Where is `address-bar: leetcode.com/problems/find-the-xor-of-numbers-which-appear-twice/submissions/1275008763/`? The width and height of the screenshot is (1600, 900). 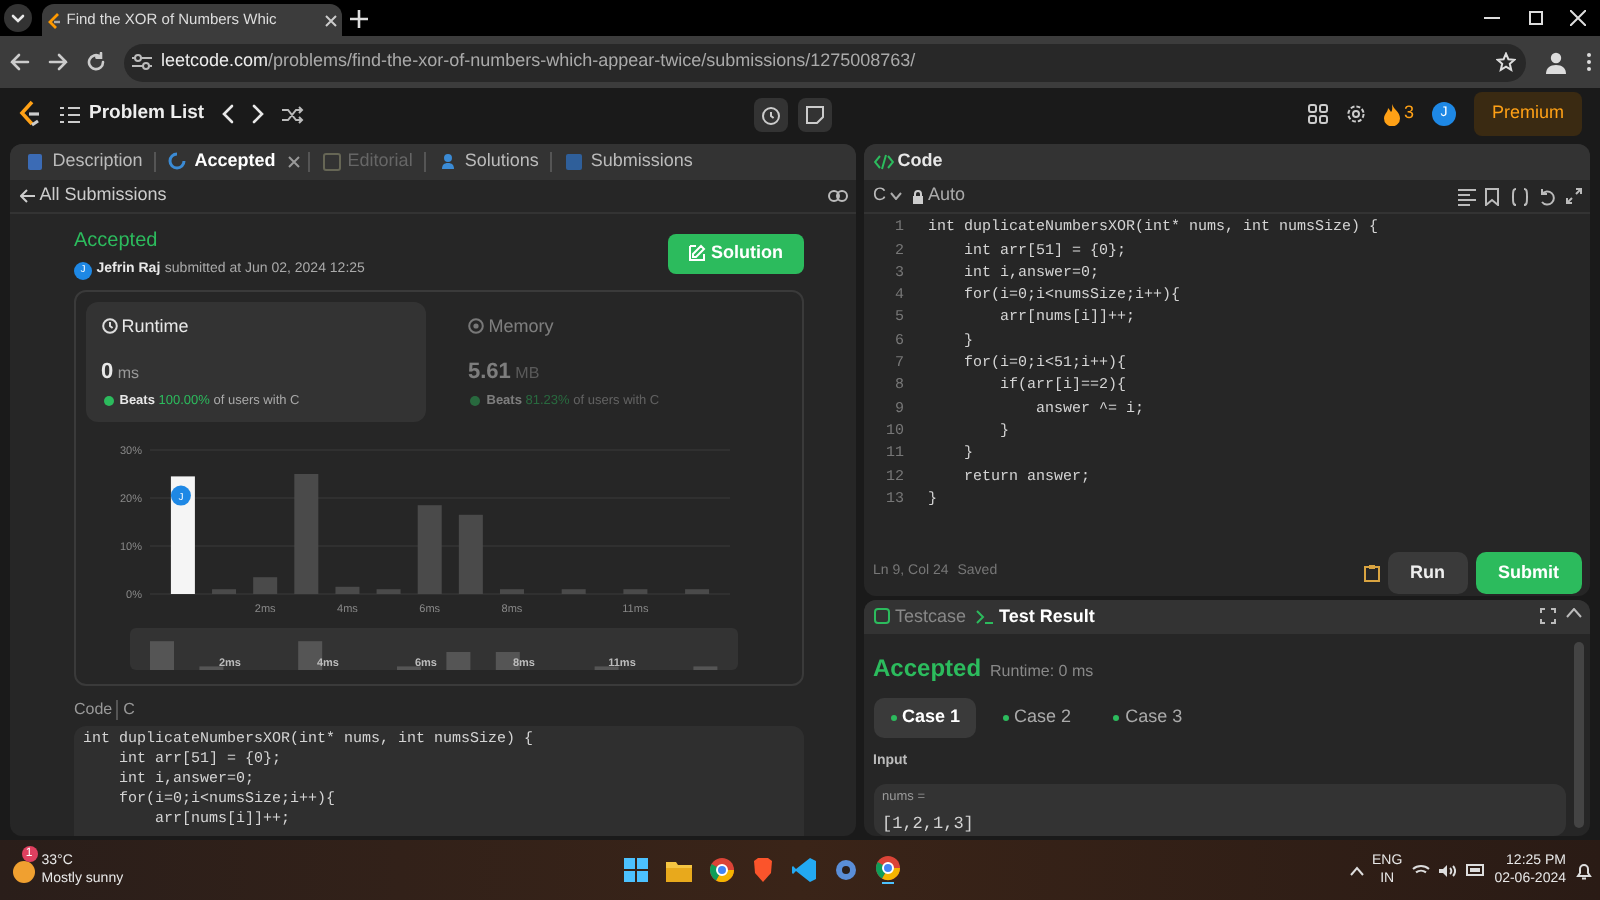
address-bar: leetcode.com/problems/find-the-xor-of-numbers-which-appear-twice/submissions/1275008763/ is located at coordinates (824, 62).